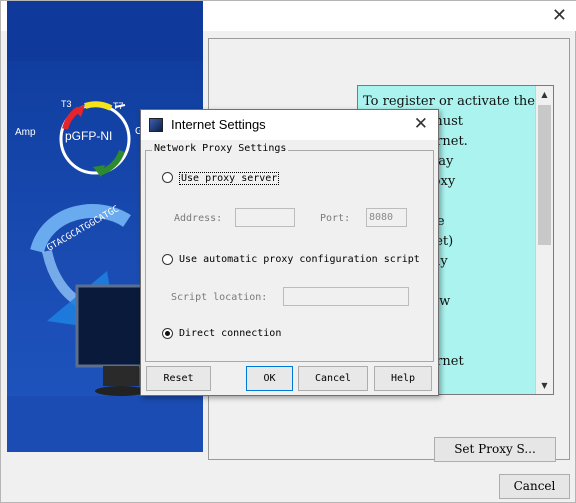 The height and width of the screenshot is (503, 576). What do you see at coordinates (299, 259) in the screenshot?
I see `auto-config-label: Use automatic proxy configuration script` at bounding box center [299, 259].